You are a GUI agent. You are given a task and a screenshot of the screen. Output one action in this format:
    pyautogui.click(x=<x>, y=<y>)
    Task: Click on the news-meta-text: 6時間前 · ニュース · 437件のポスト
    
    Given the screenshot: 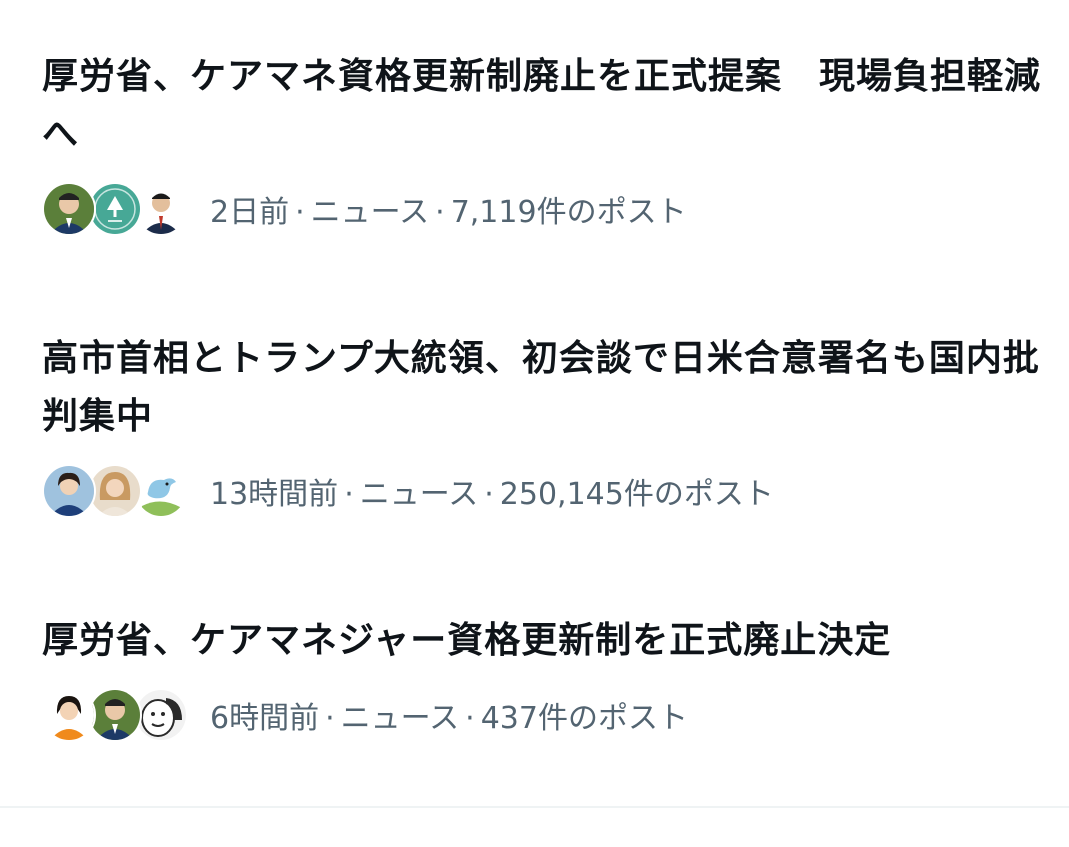 What is the action you would take?
    pyautogui.click(x=449, y=715)
    